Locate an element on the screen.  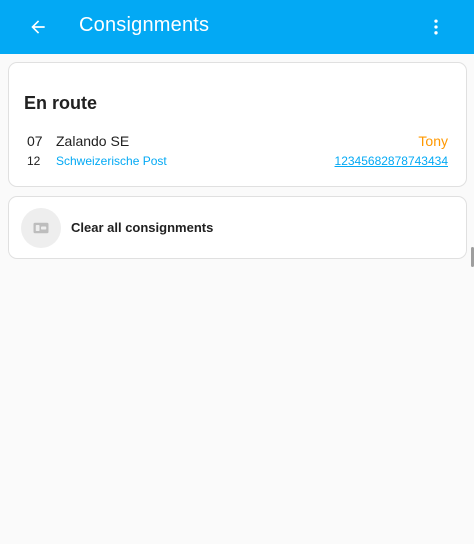
arrow-left-icon is located at coordinates (38, 27).